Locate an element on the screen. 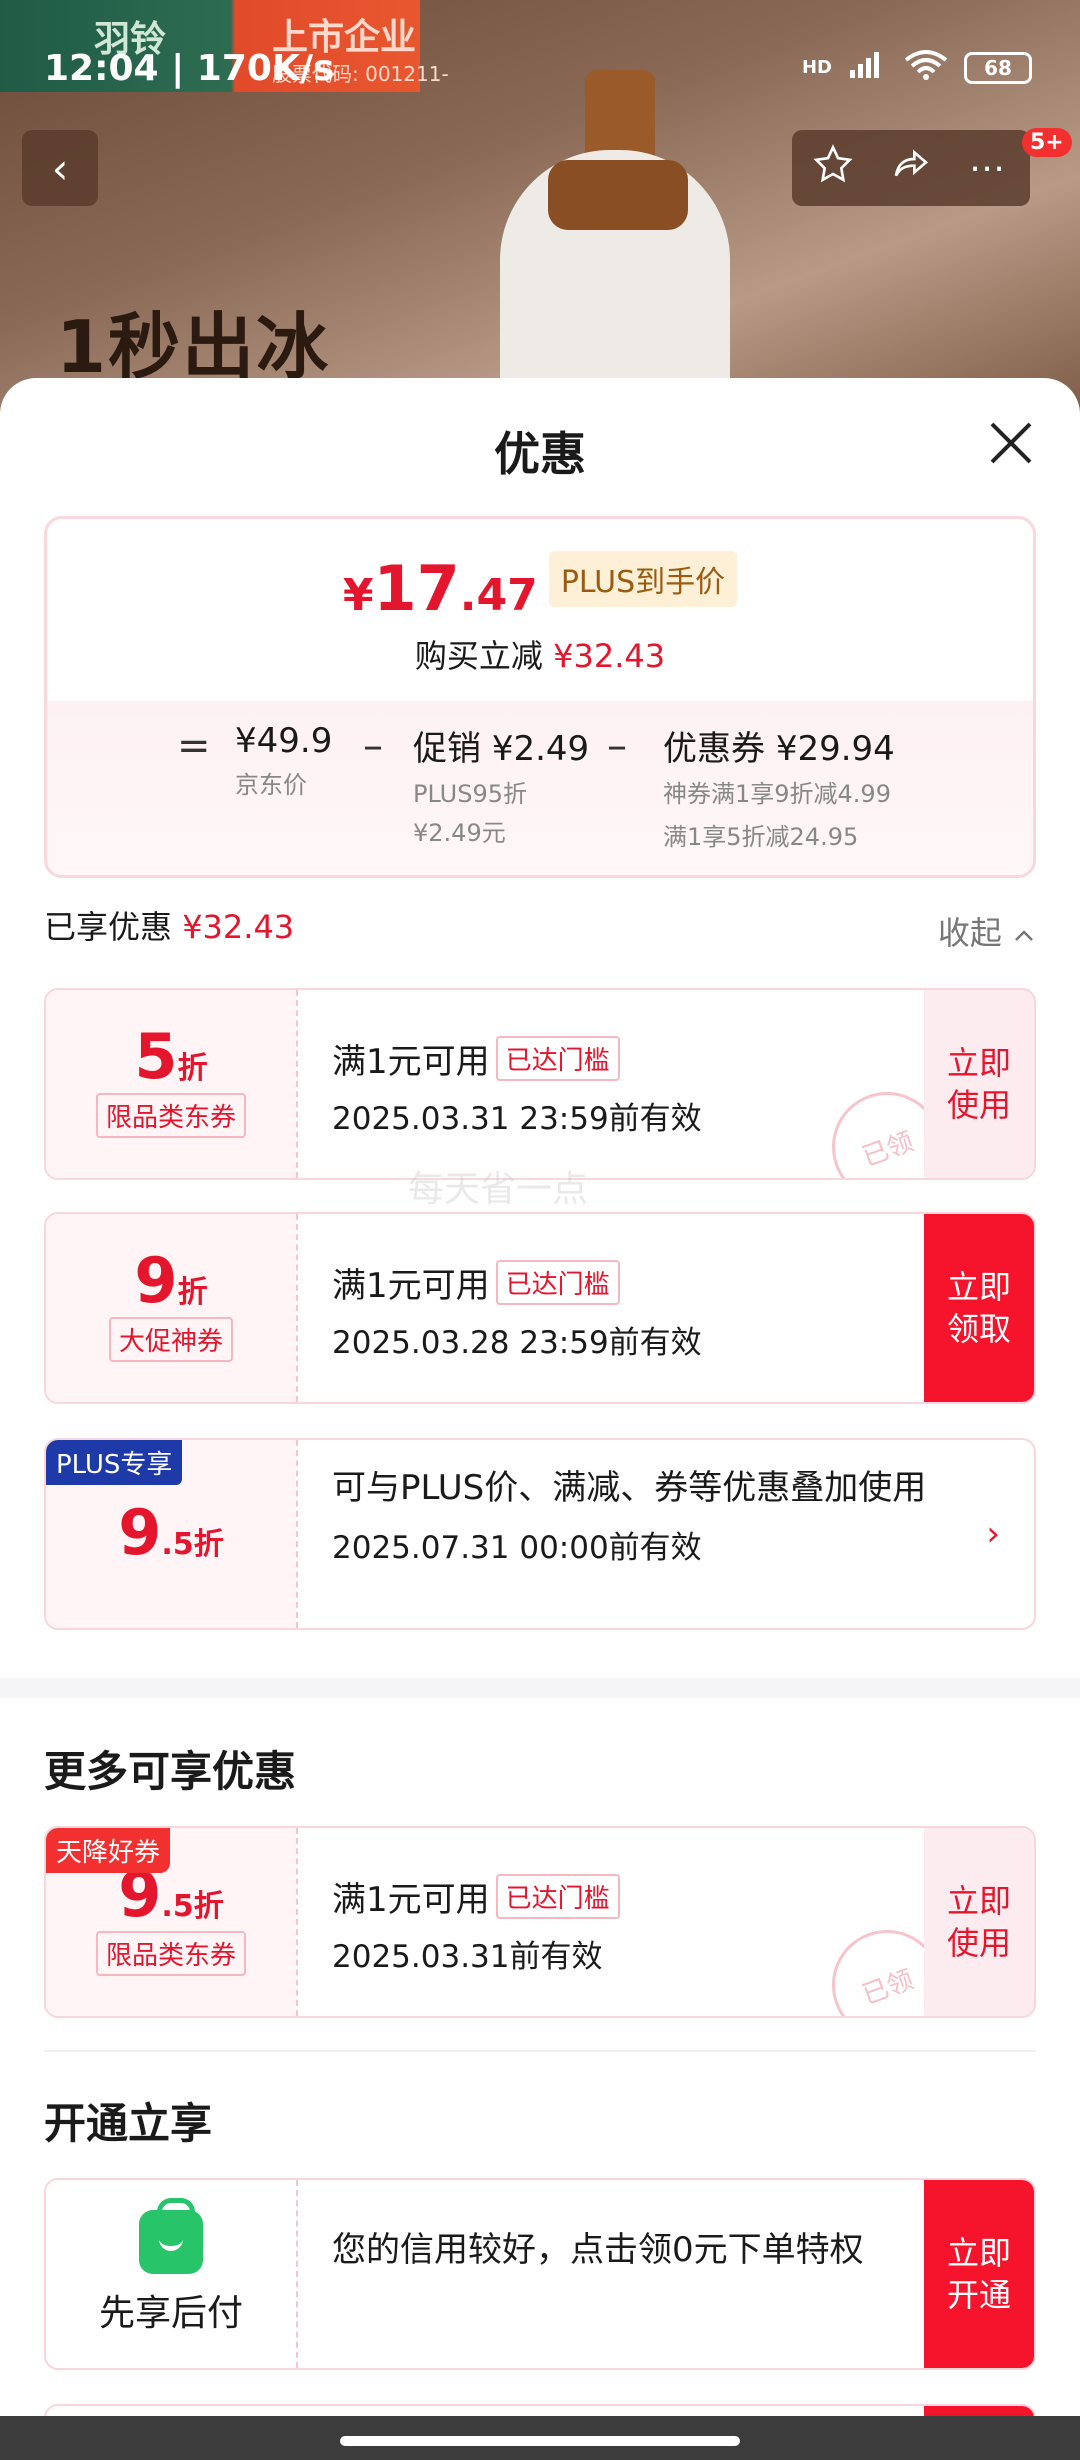 The width and height of the screenshot is (1080, 2460). battery-icon: 68 is located at coordinates (998, 67).